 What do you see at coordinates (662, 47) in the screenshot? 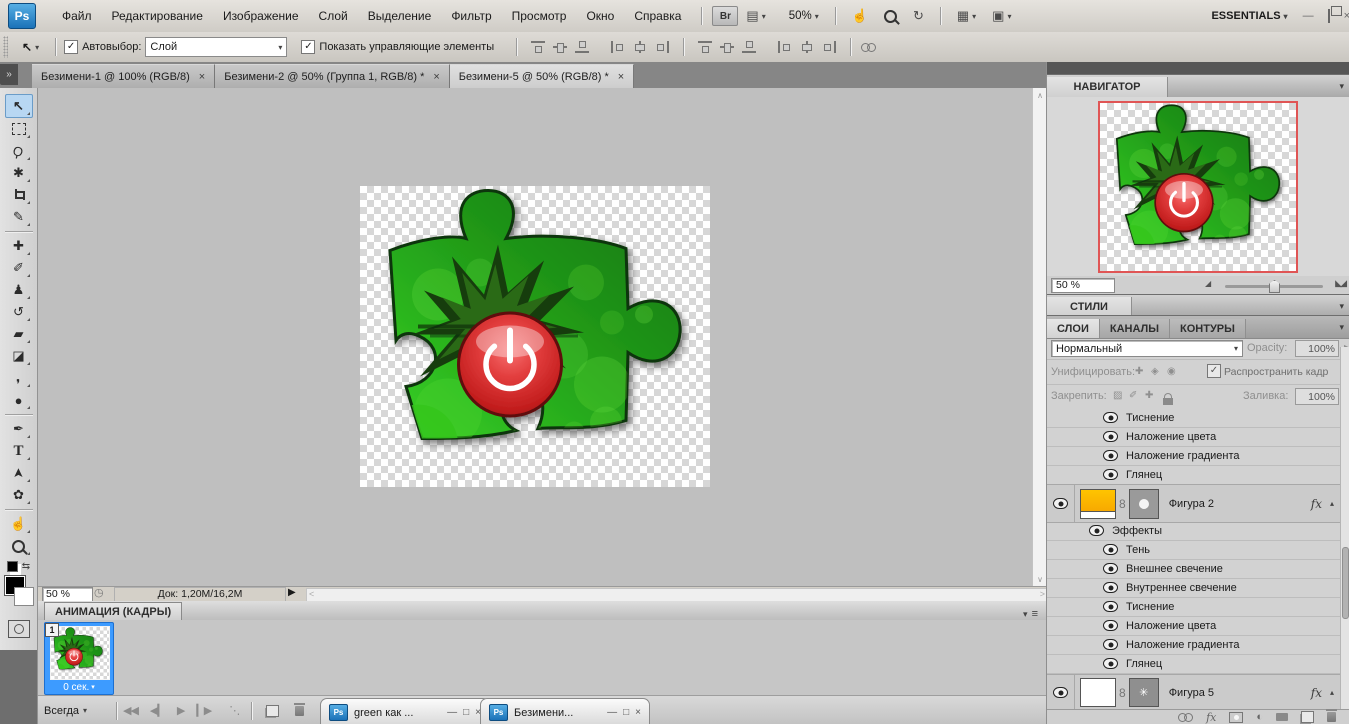
I see `align-right-edges-icon` at bounding box center [662, 47].